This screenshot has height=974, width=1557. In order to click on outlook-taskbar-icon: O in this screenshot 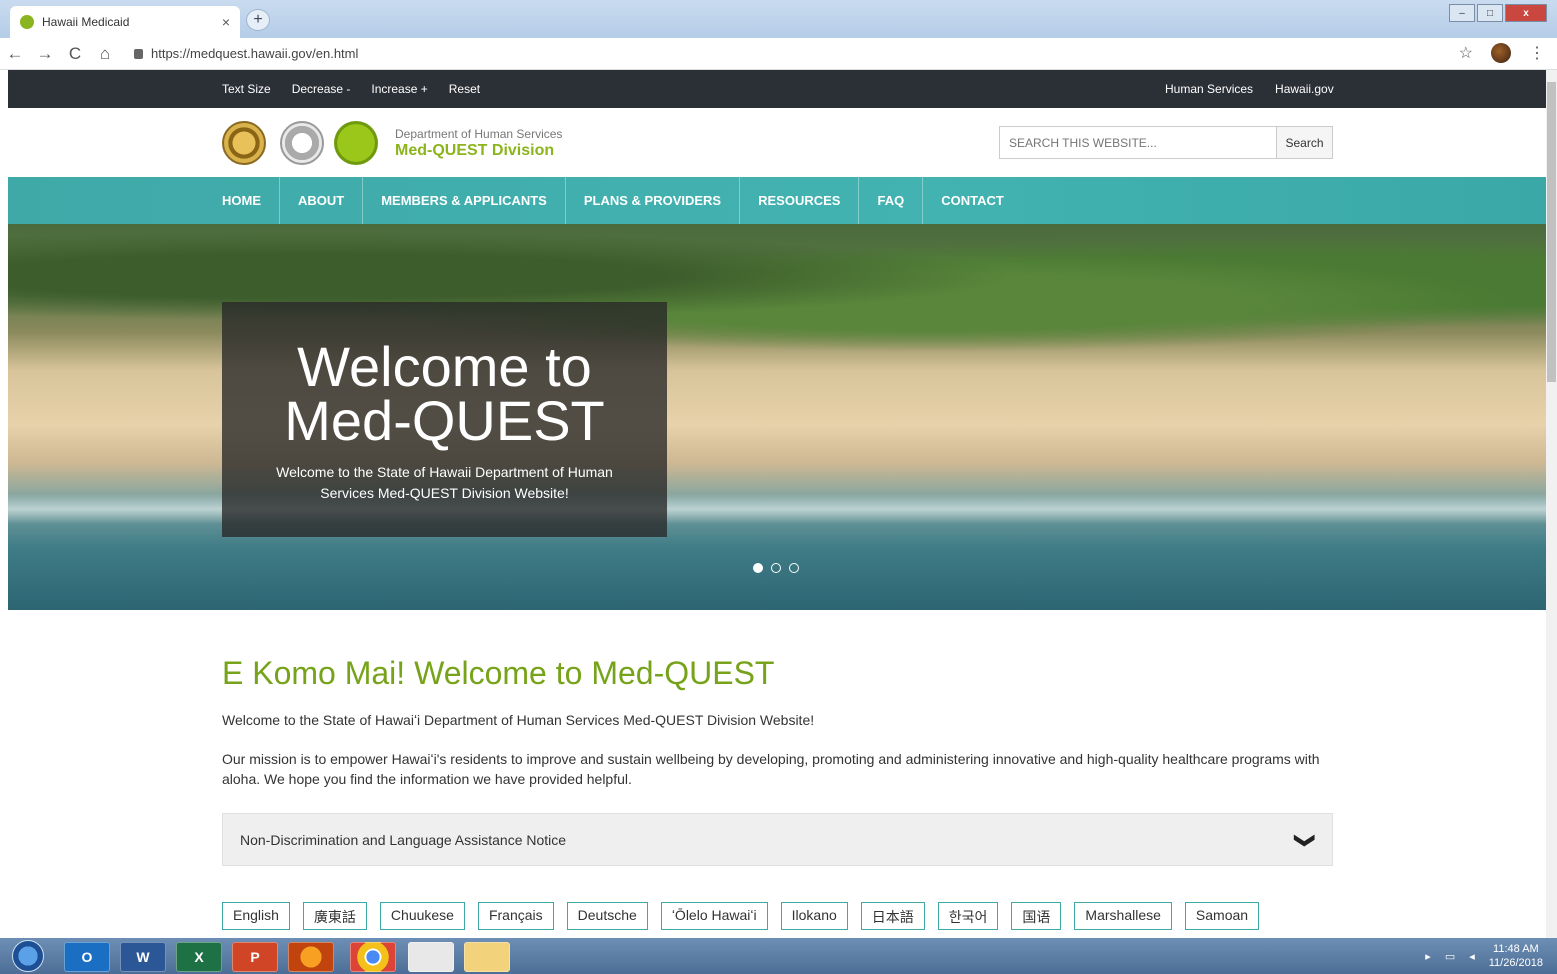, I will do `click(87, 957)`.